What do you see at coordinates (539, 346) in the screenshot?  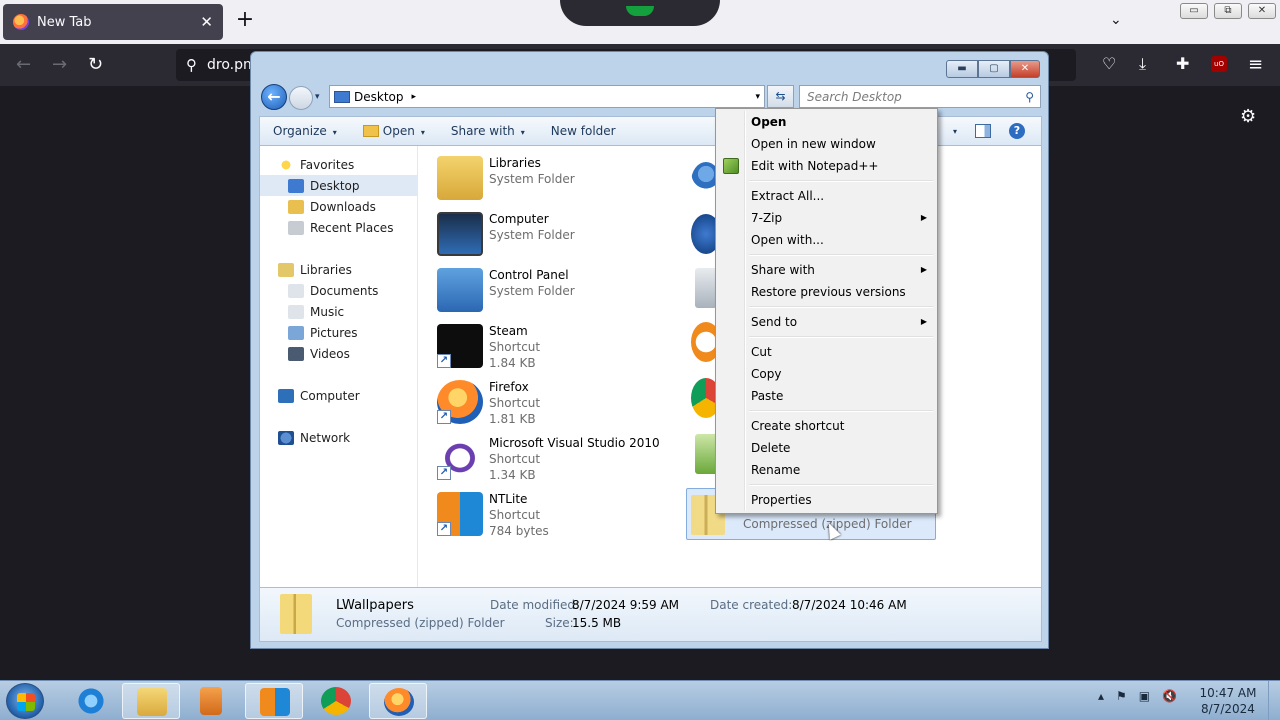 I see `list-item-steam: ↗ Steam Shortcut 1.84 KB` at bounding box center [539, 346].